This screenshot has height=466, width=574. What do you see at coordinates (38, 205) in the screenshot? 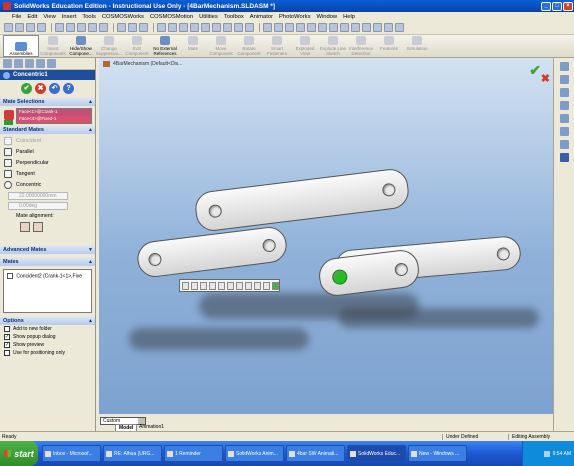
I see `angle-value: 0.00deg` at bounding box center [38, 205].